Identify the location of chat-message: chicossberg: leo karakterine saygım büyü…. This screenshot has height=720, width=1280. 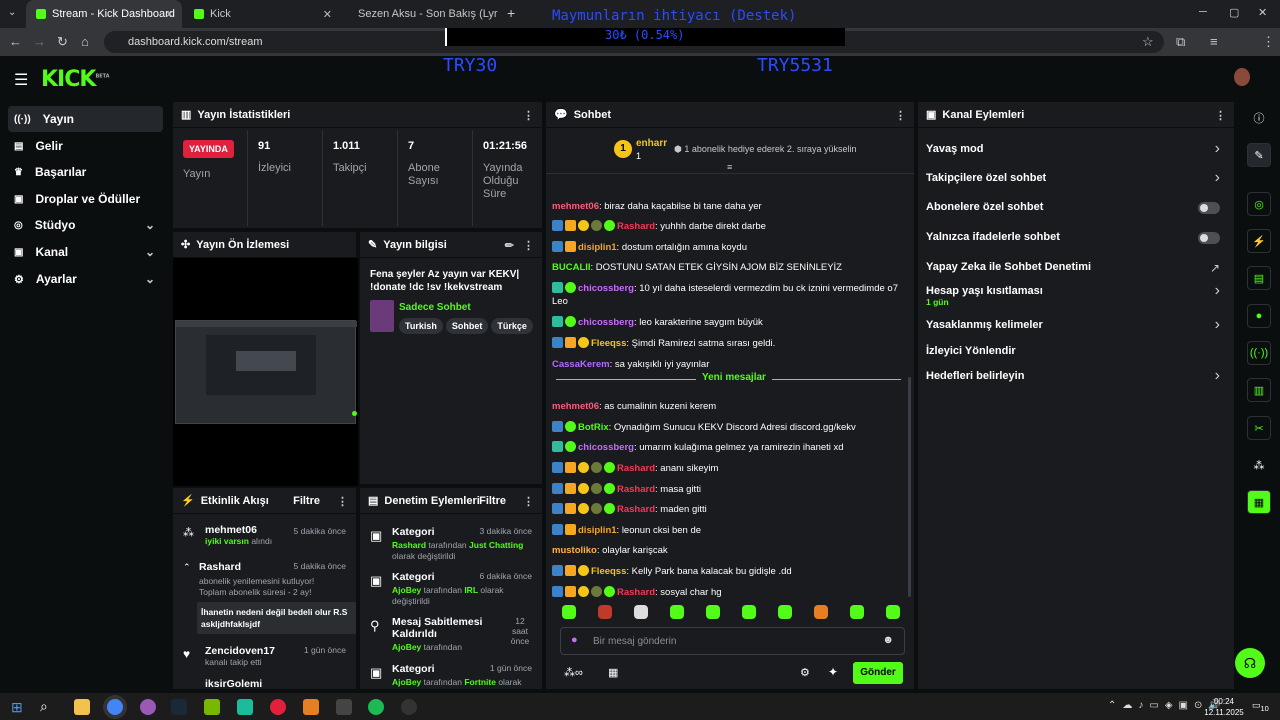
(727, 322).